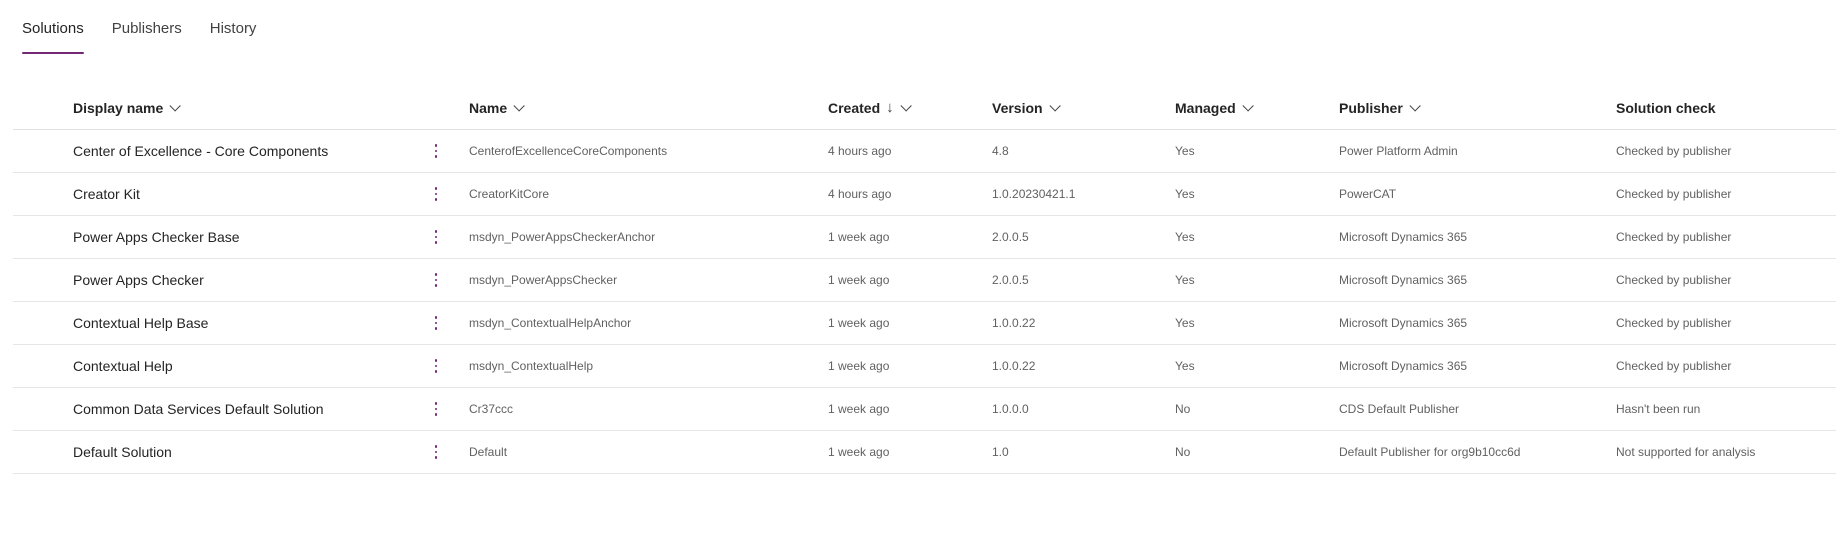 This screenshot has width=1836, height=544. What do you see at coordinates (1658, 409) in the screenshot?
I see `solution-check-cell: Hasn't been run` at bounding box center [1658, 409].